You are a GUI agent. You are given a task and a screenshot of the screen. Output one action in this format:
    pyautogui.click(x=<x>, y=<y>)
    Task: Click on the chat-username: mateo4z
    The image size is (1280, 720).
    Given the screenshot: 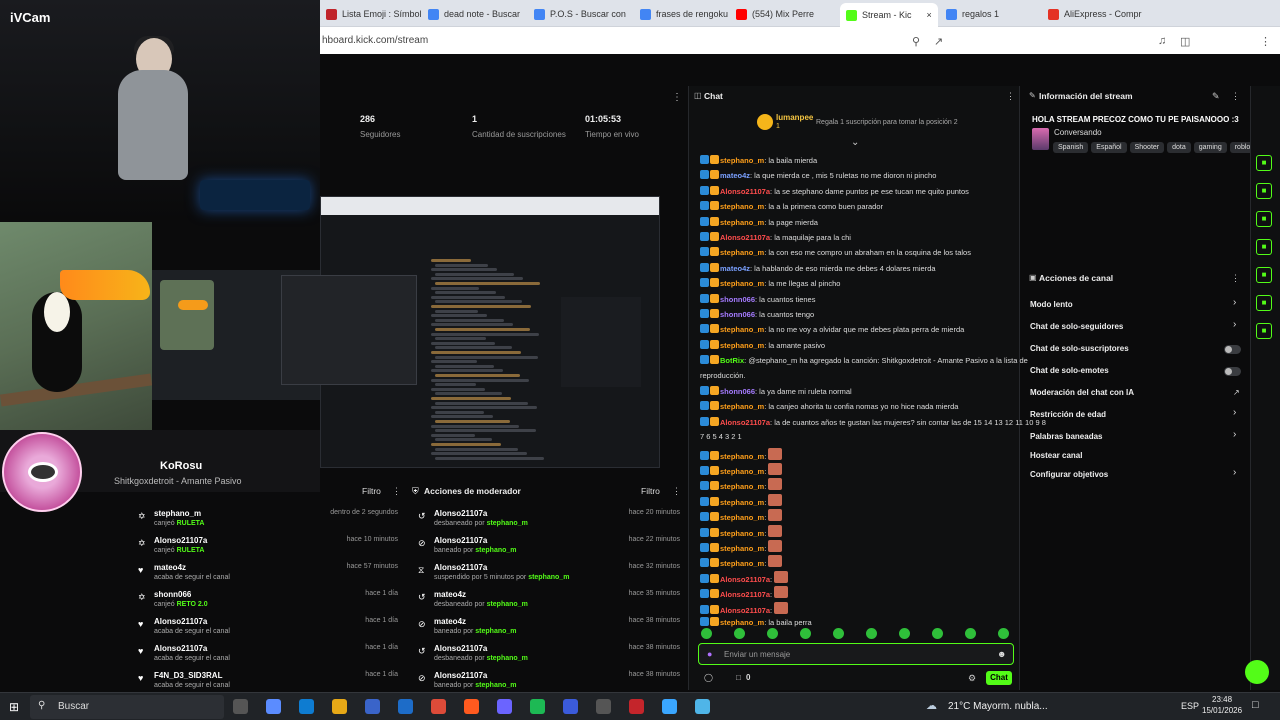 What is the action you would take?
    pyautogui.click(x=735, y=175)
    